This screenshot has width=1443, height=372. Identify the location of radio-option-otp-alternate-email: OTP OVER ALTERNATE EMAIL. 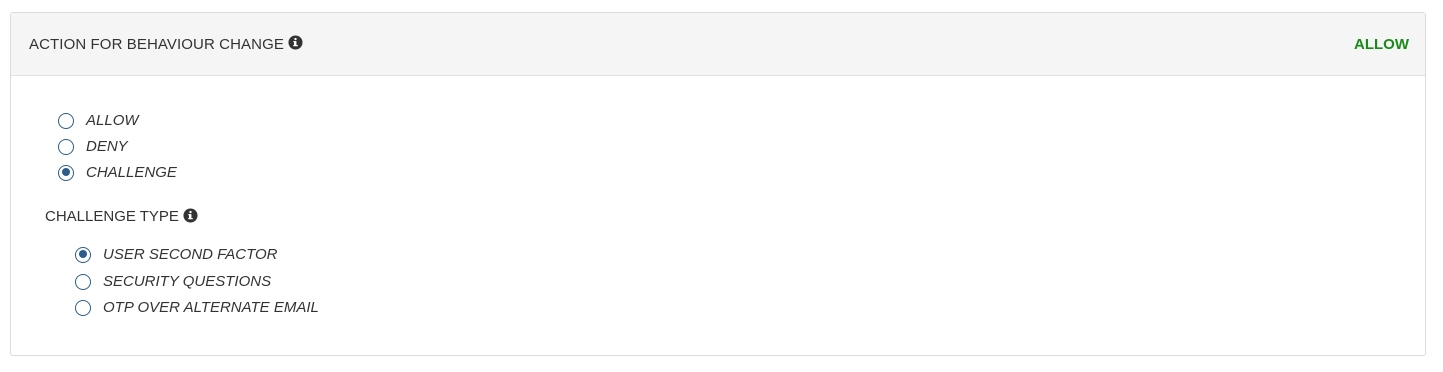
(197, 307).